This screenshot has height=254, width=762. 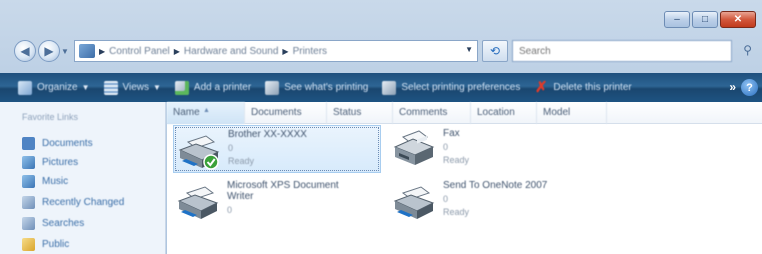 I want to click on add-printer-icon, so click(x=181, y=87).